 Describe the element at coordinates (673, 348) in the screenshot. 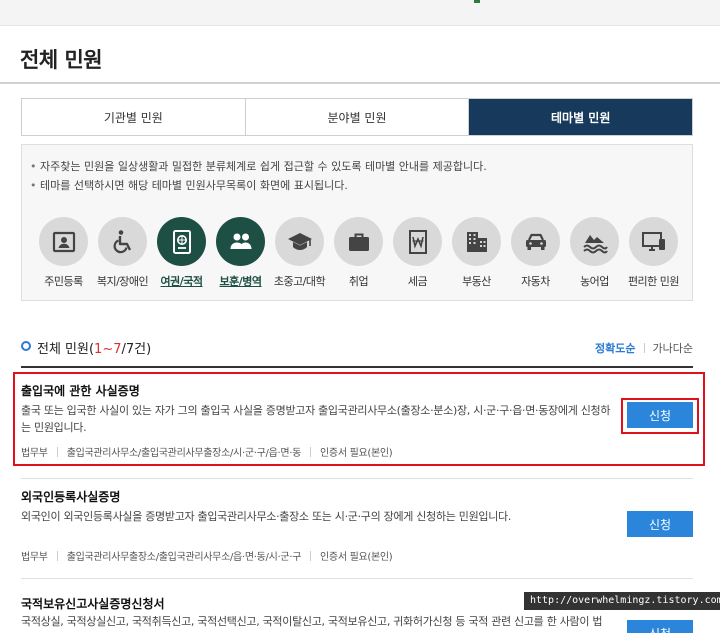

I see `sort-alphabetical-link: 가나다순` at that location.